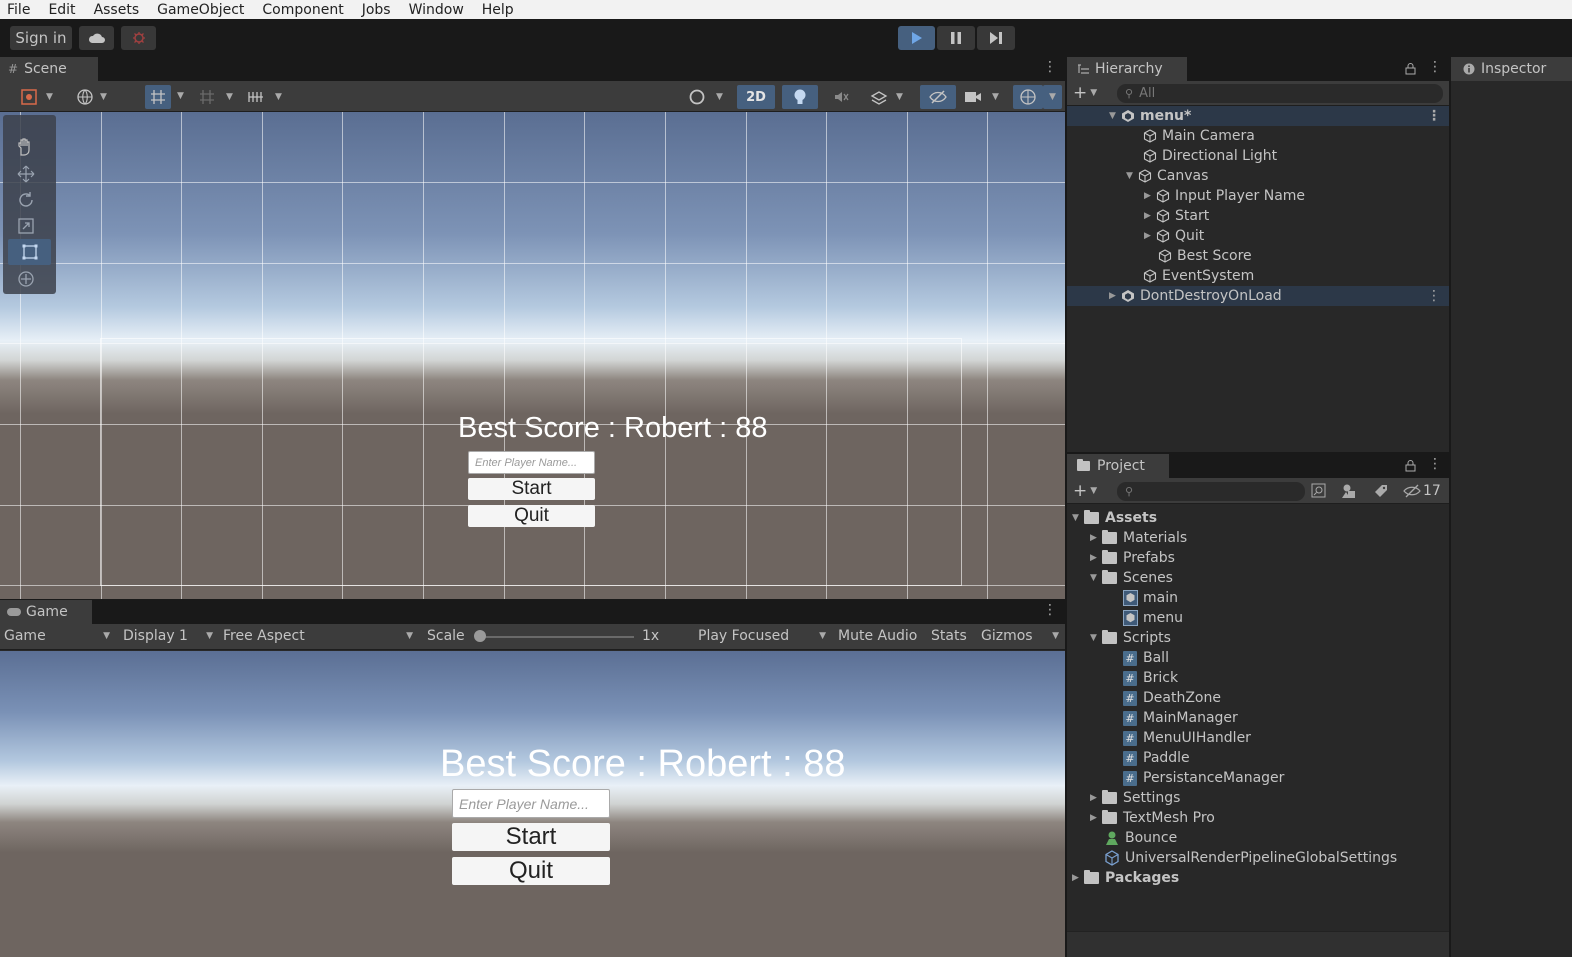 This screenshot has height=957, width=1572. What do you see at coordinates (1180, 718) in the screenshot?
I see `project-item-mainmanager: # MainManager` at bounding box center [1180, 718].